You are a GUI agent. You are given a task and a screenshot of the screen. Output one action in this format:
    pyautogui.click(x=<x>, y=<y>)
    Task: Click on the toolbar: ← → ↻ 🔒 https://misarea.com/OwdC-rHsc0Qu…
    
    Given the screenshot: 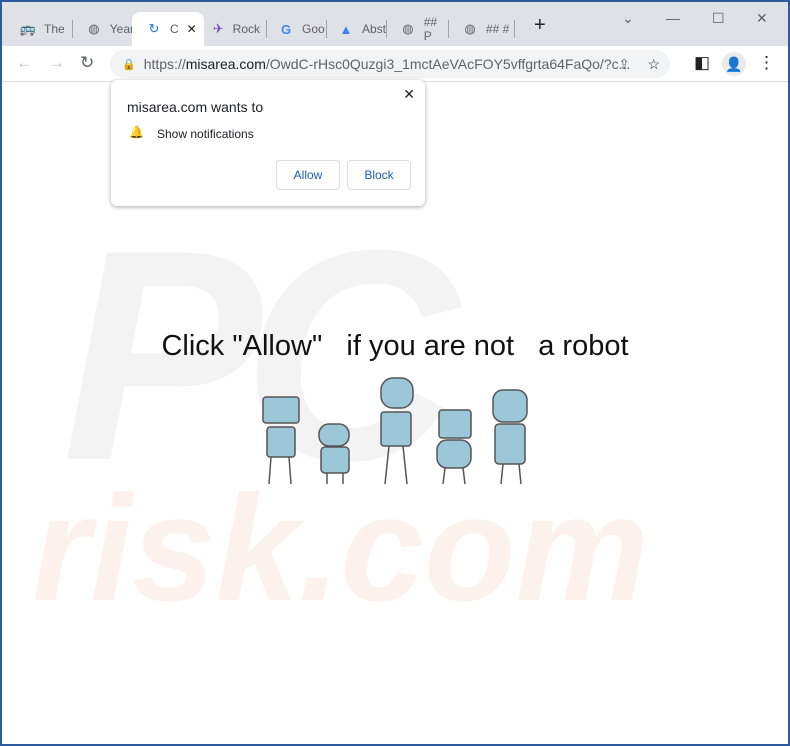 What is the action you would take?
    pyautogui.click(x=395, y=64)
    